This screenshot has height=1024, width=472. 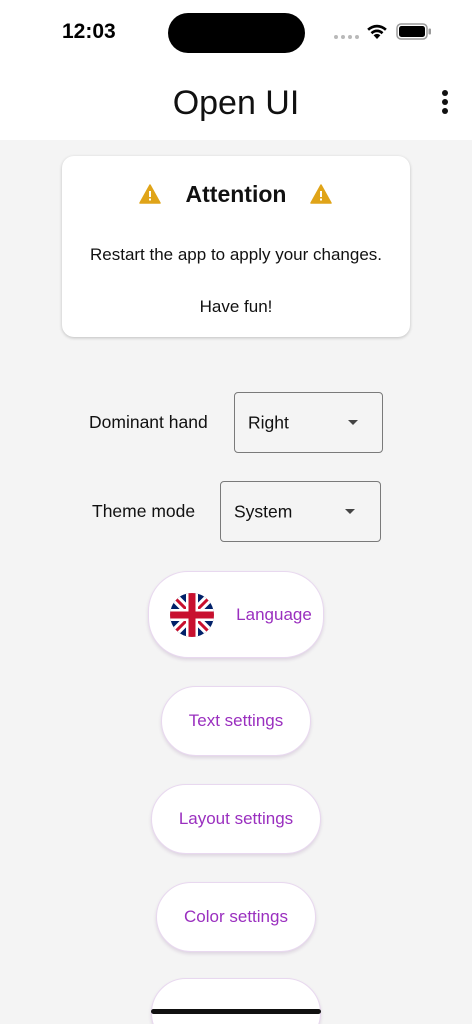 What do you see at coordinates (144, 511) in the screenshot?
I see `theme-mode-label: Theme mode` at bounding box center [144, 511].